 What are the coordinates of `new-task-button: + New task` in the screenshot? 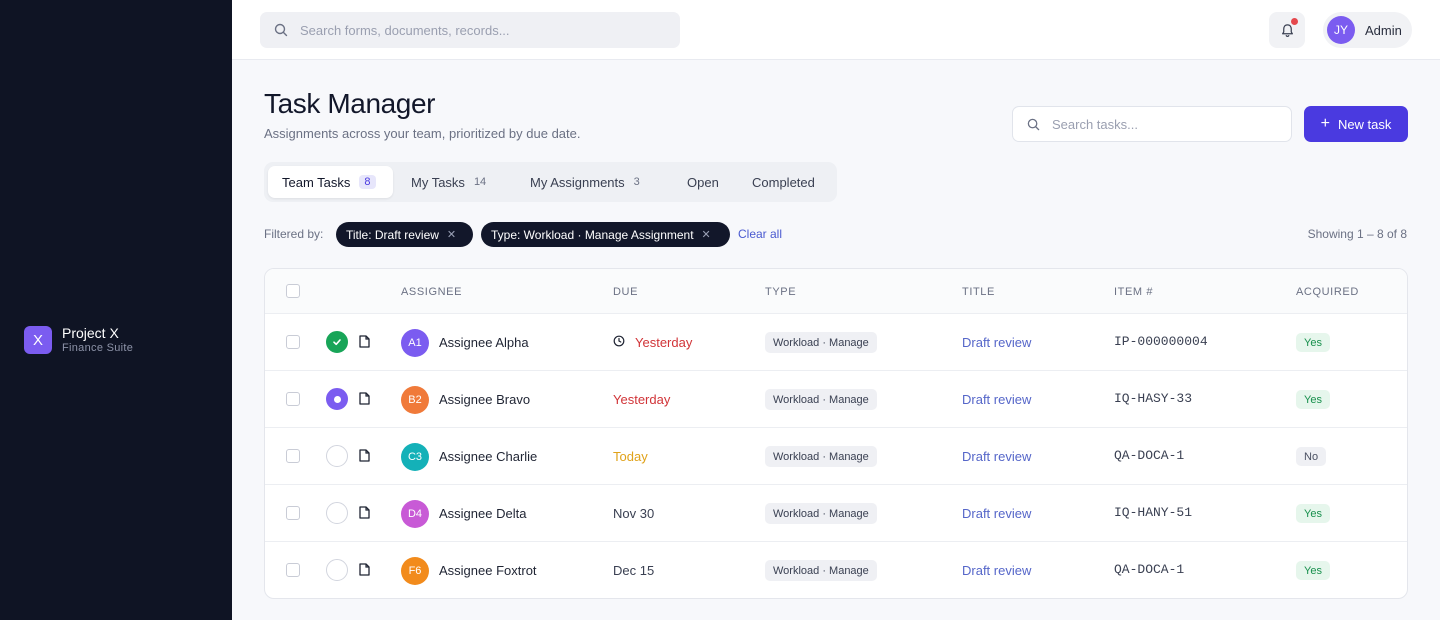 It's located at (1356, 124).